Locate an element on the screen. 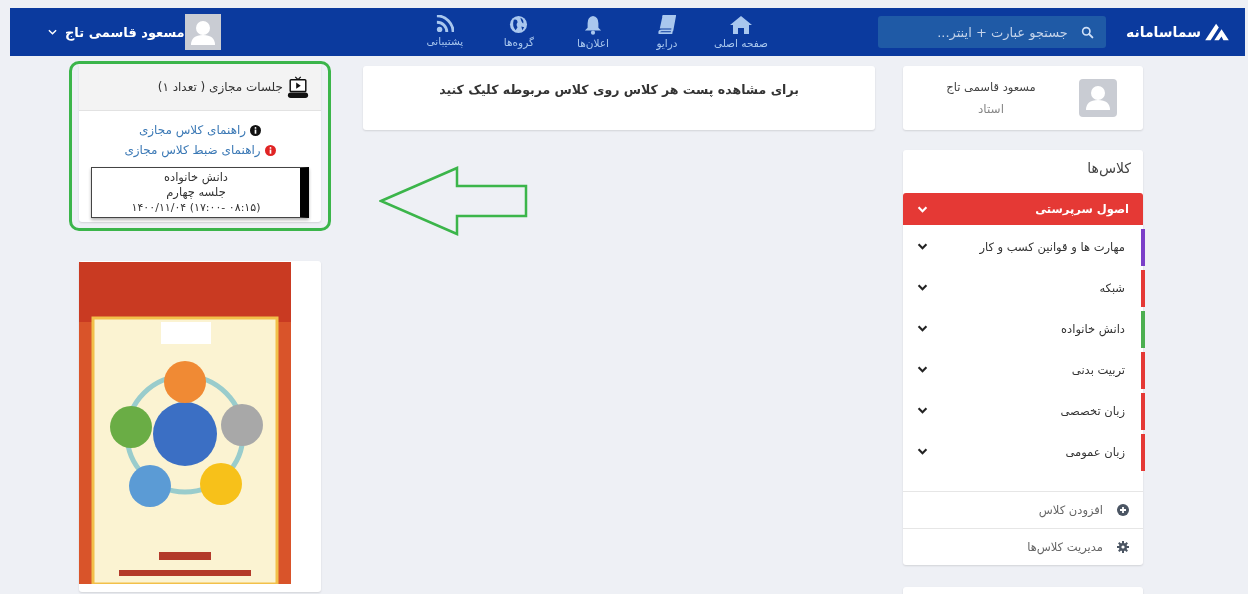  session-title: جلسه چهارم is located at coordinates (196, 192).